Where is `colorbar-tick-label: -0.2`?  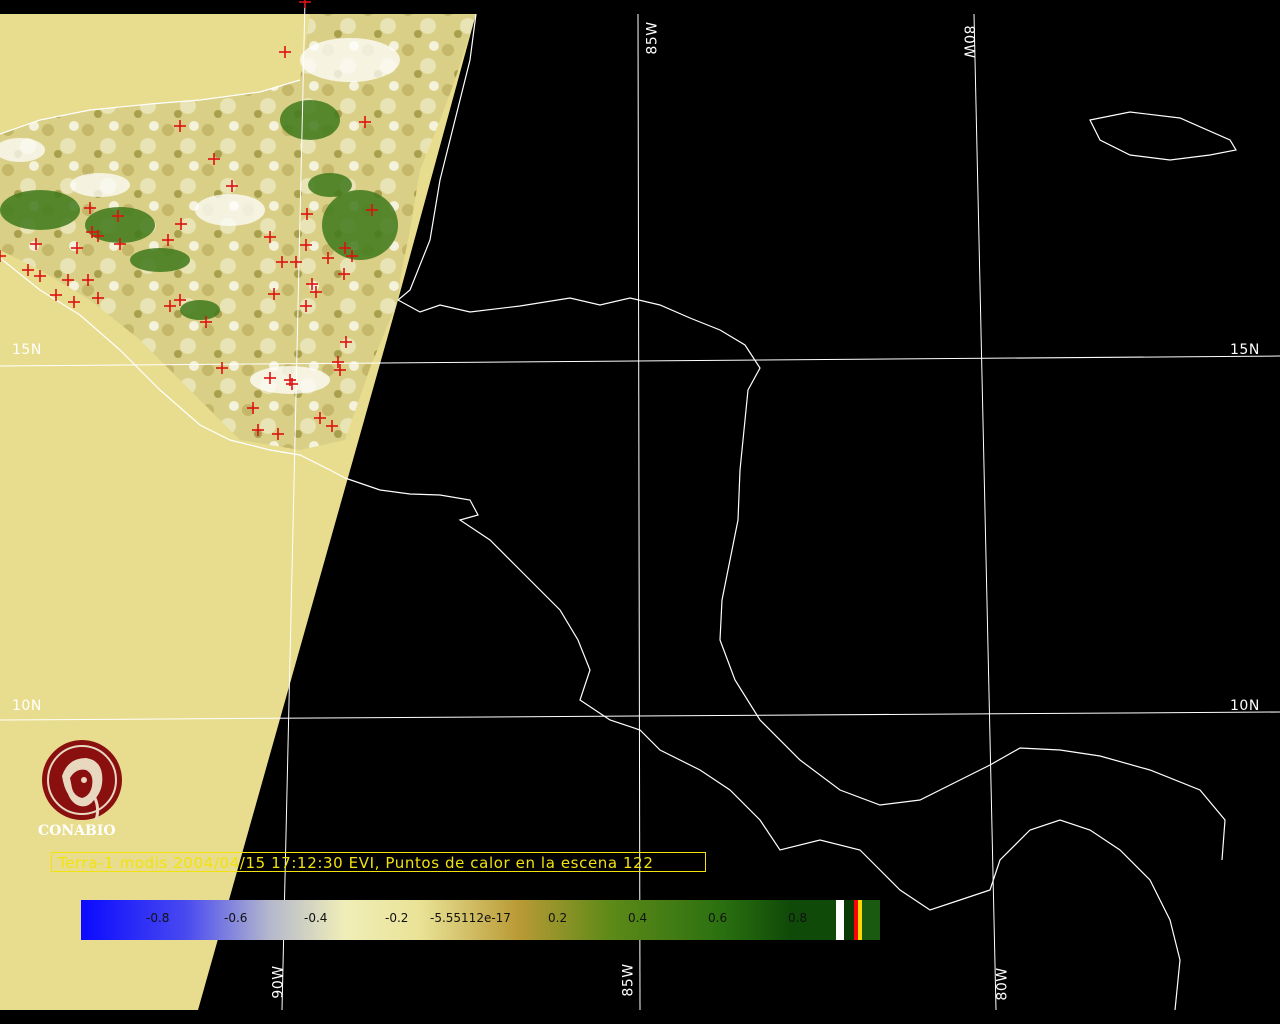
colorbar-tick-label: -0.2 is located at coordinates (397, 918).